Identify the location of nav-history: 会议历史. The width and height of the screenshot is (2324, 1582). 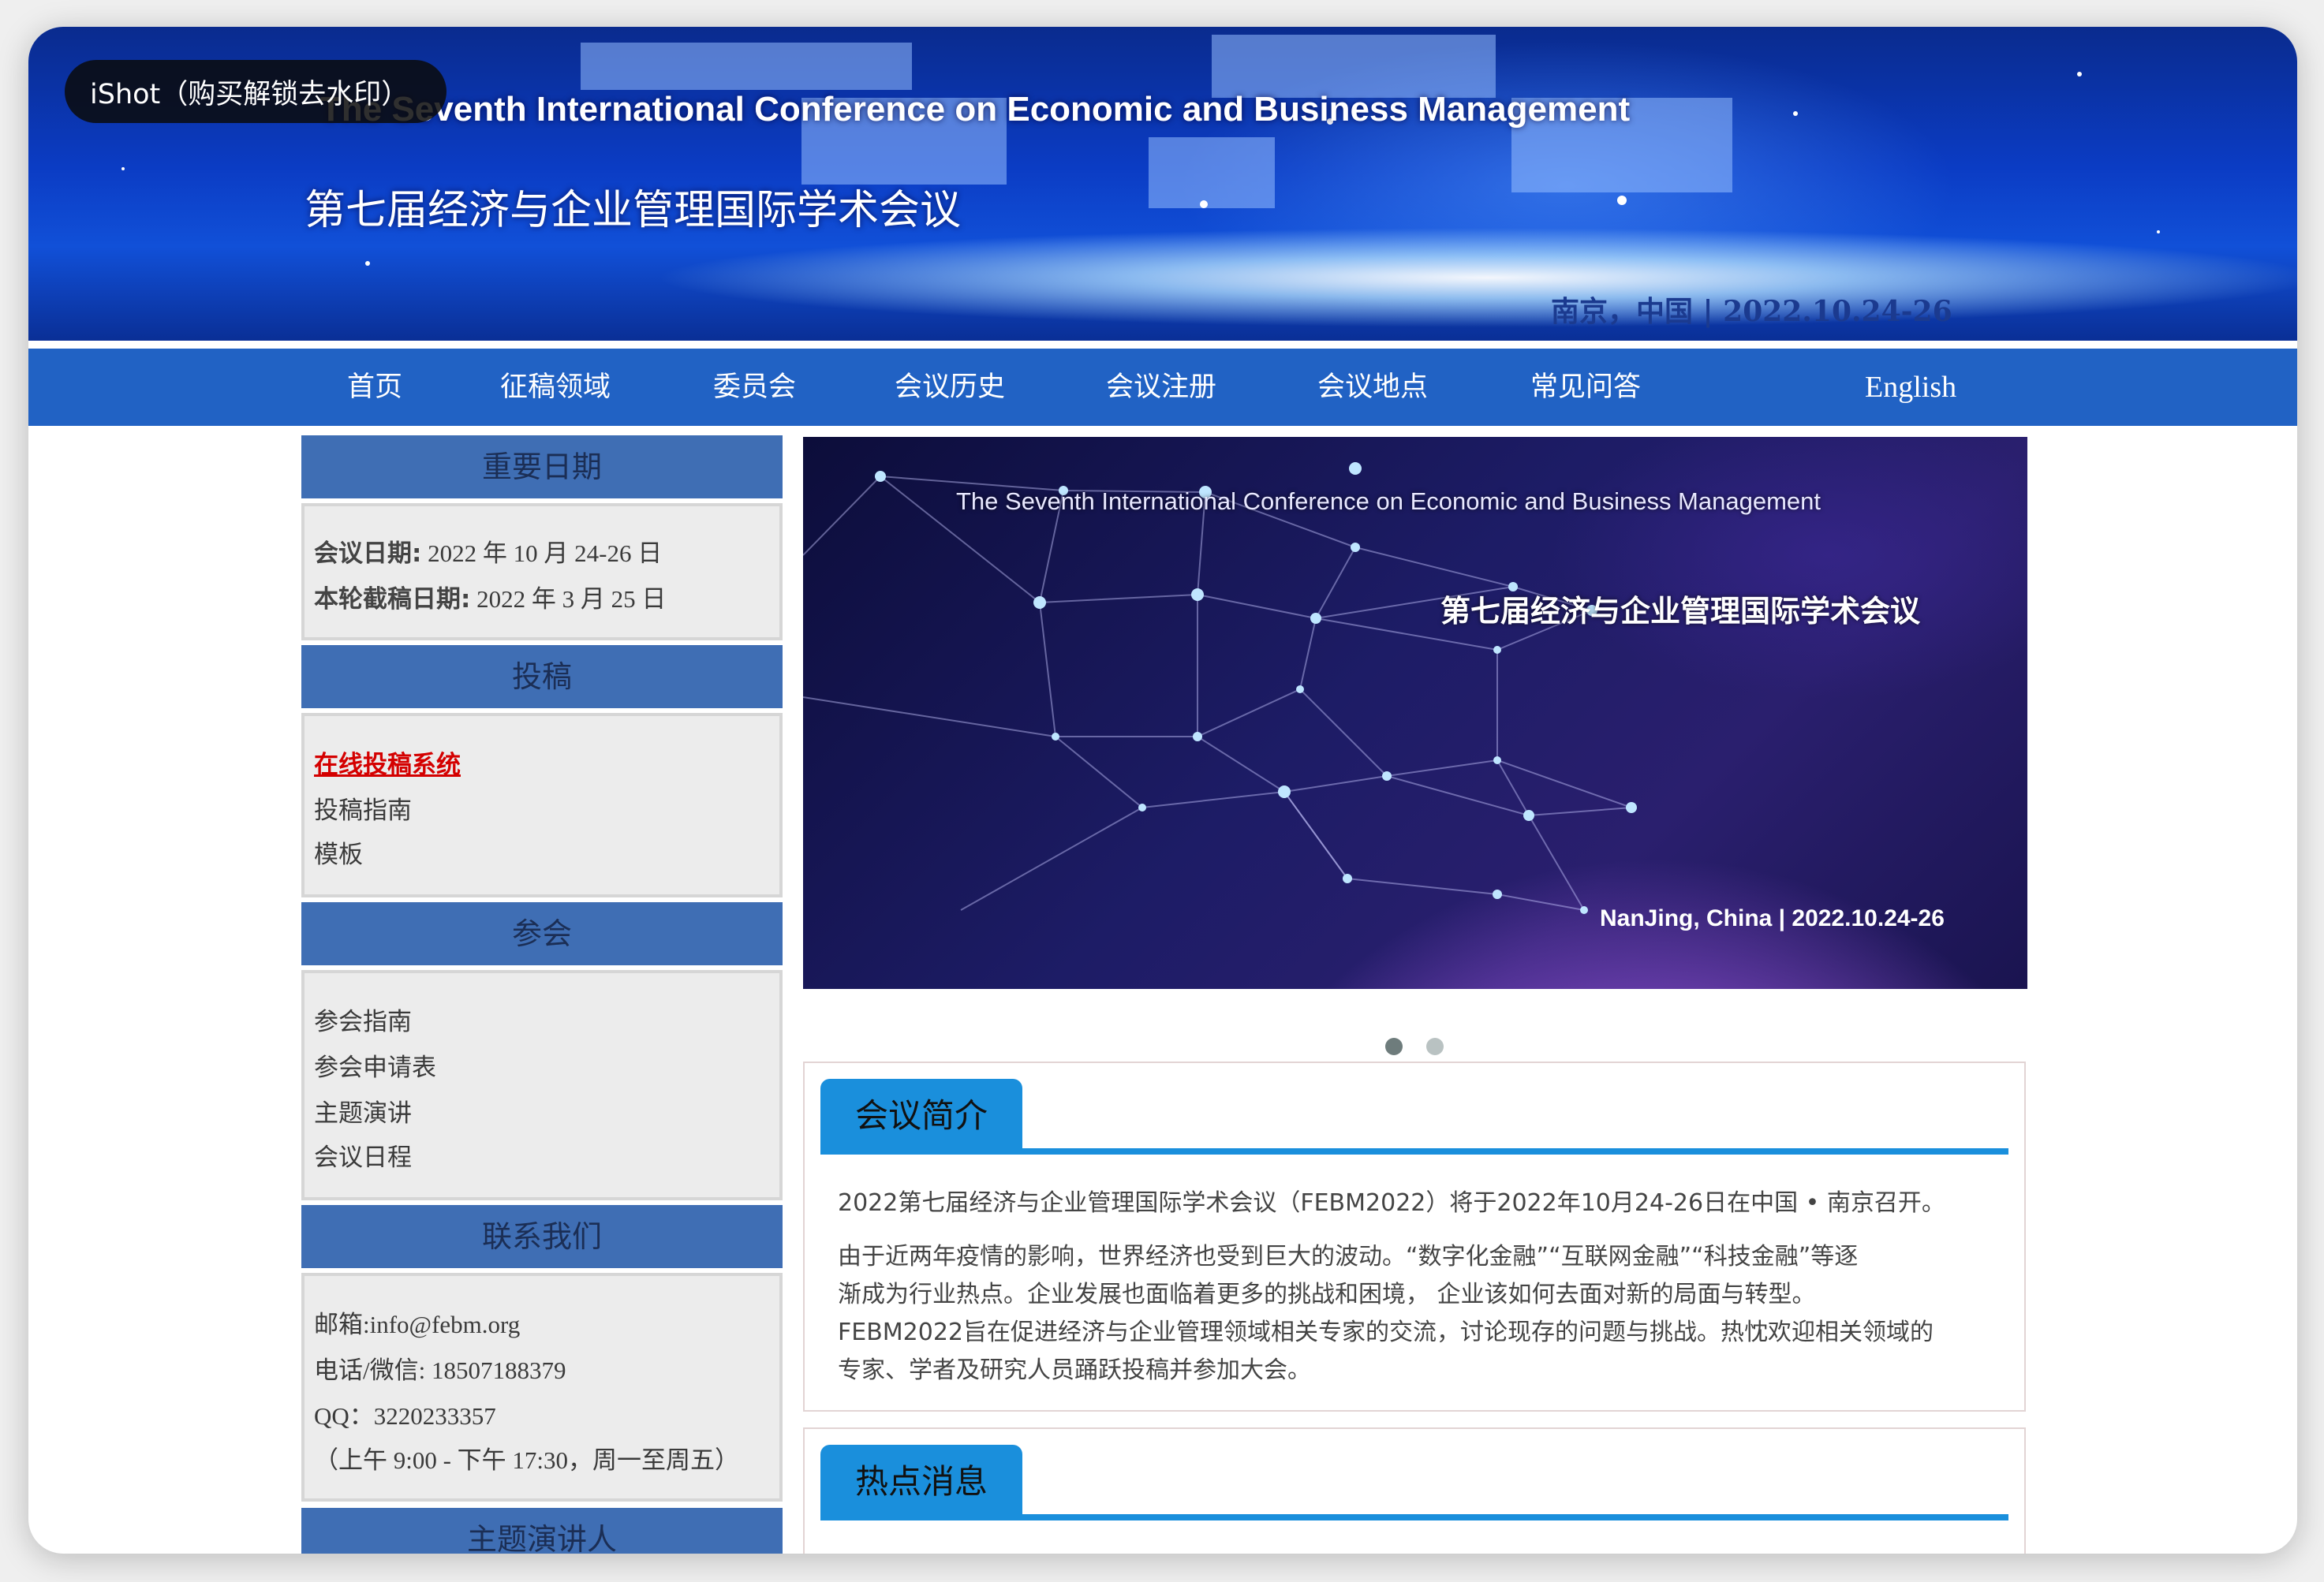
(950, 387).